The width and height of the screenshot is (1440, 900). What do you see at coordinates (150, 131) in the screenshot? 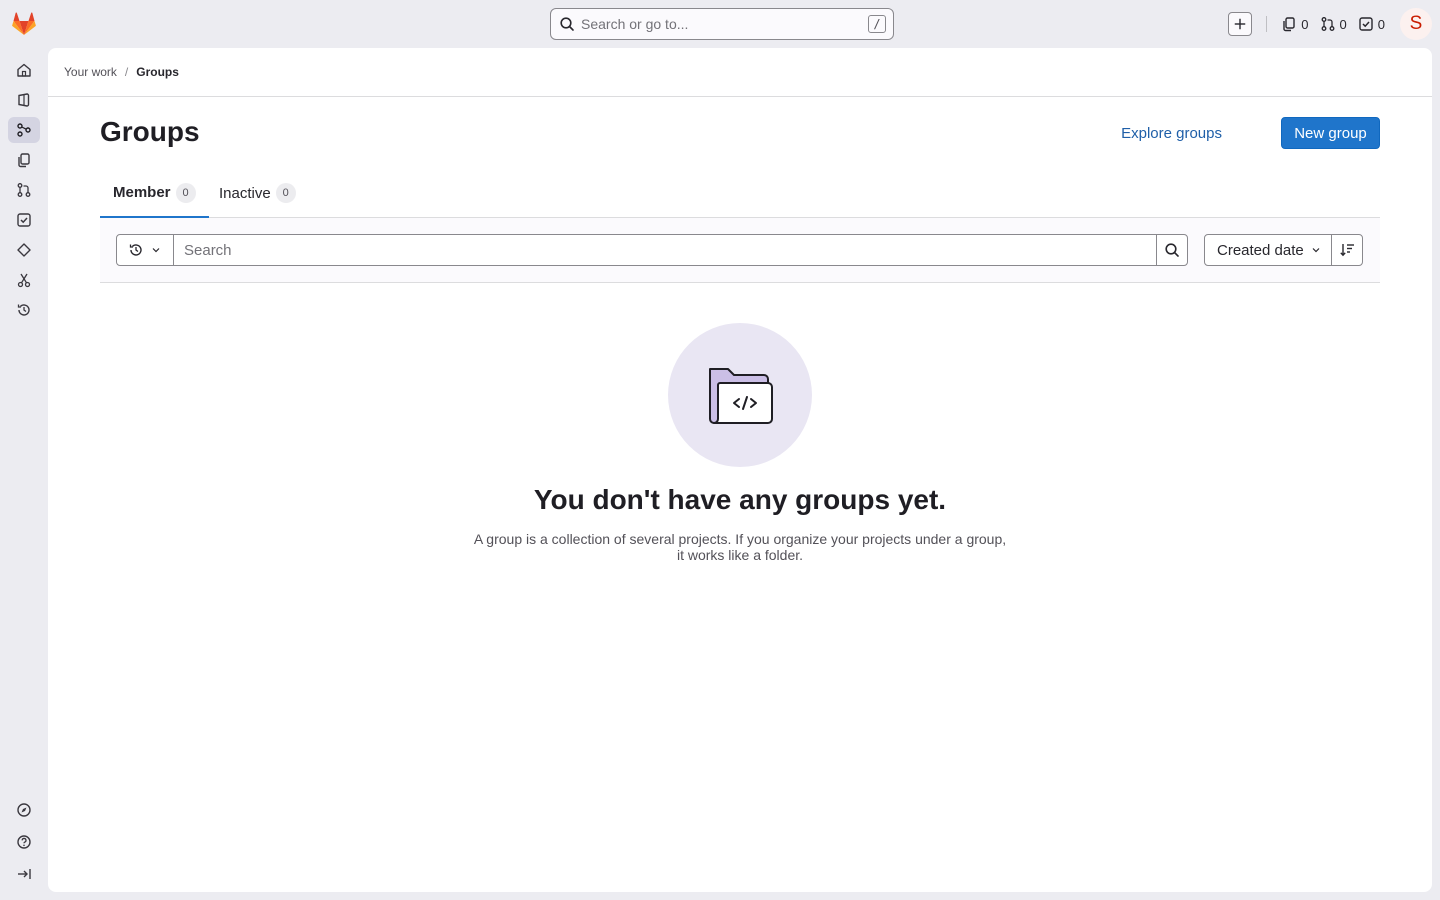
I see `page-title: Groups` at bounding box center [150, 131].